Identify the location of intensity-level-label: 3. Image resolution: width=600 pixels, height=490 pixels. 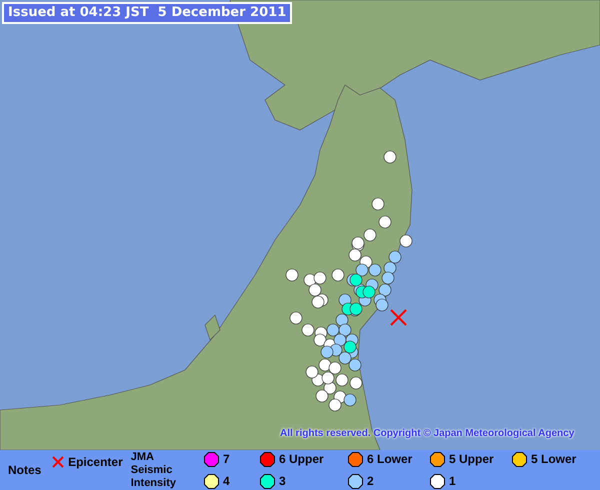
(282, 481).